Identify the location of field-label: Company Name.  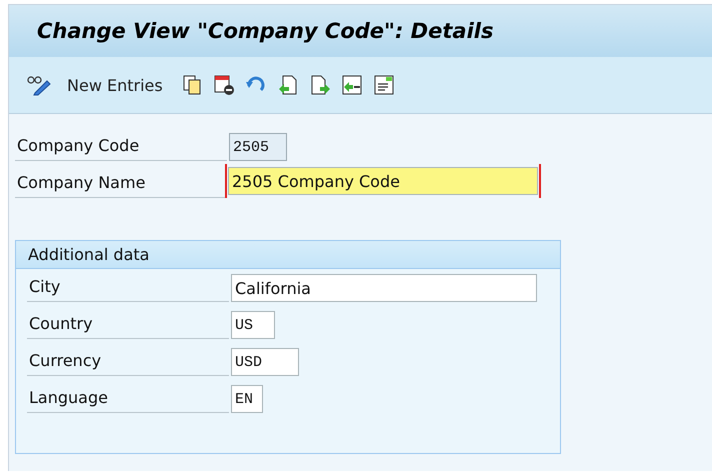
(121, 185).